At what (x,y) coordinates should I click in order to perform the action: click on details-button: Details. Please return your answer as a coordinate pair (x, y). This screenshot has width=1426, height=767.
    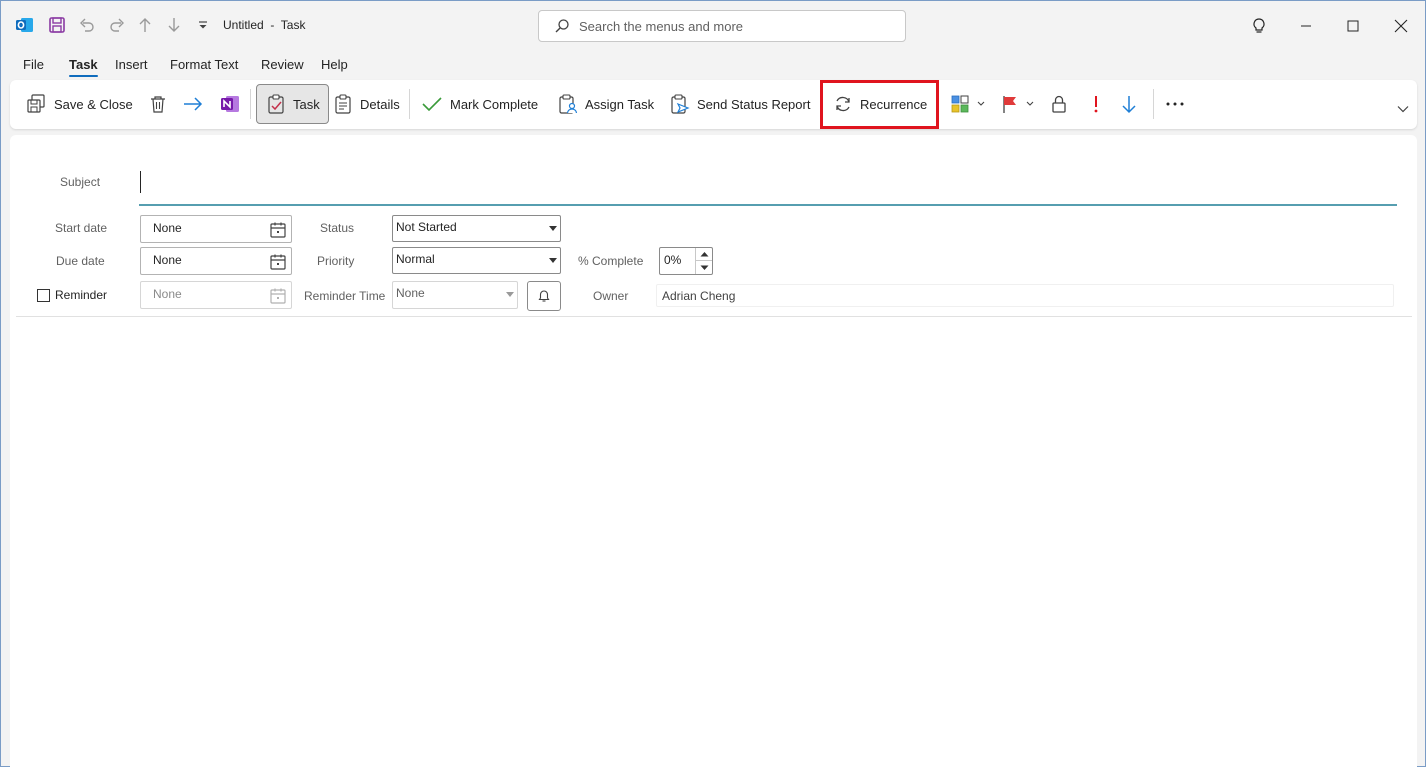
    Looking at the image, I should click on (366, 104).